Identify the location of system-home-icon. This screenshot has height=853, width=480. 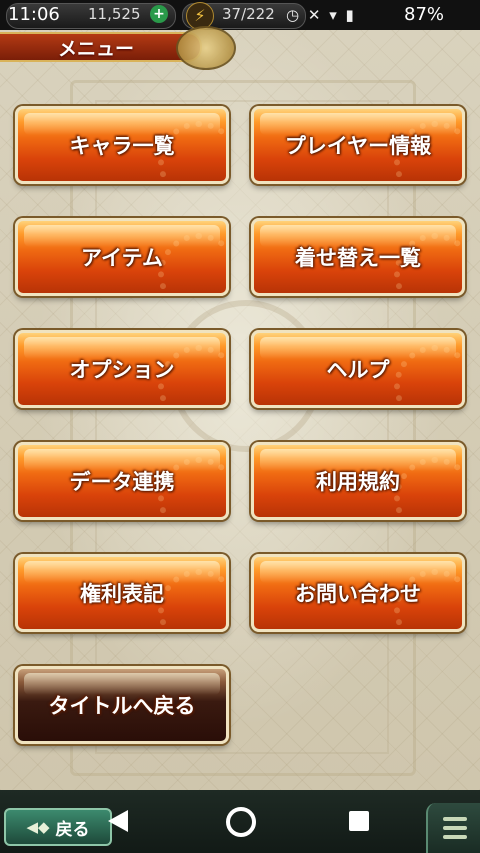
(241, 822).